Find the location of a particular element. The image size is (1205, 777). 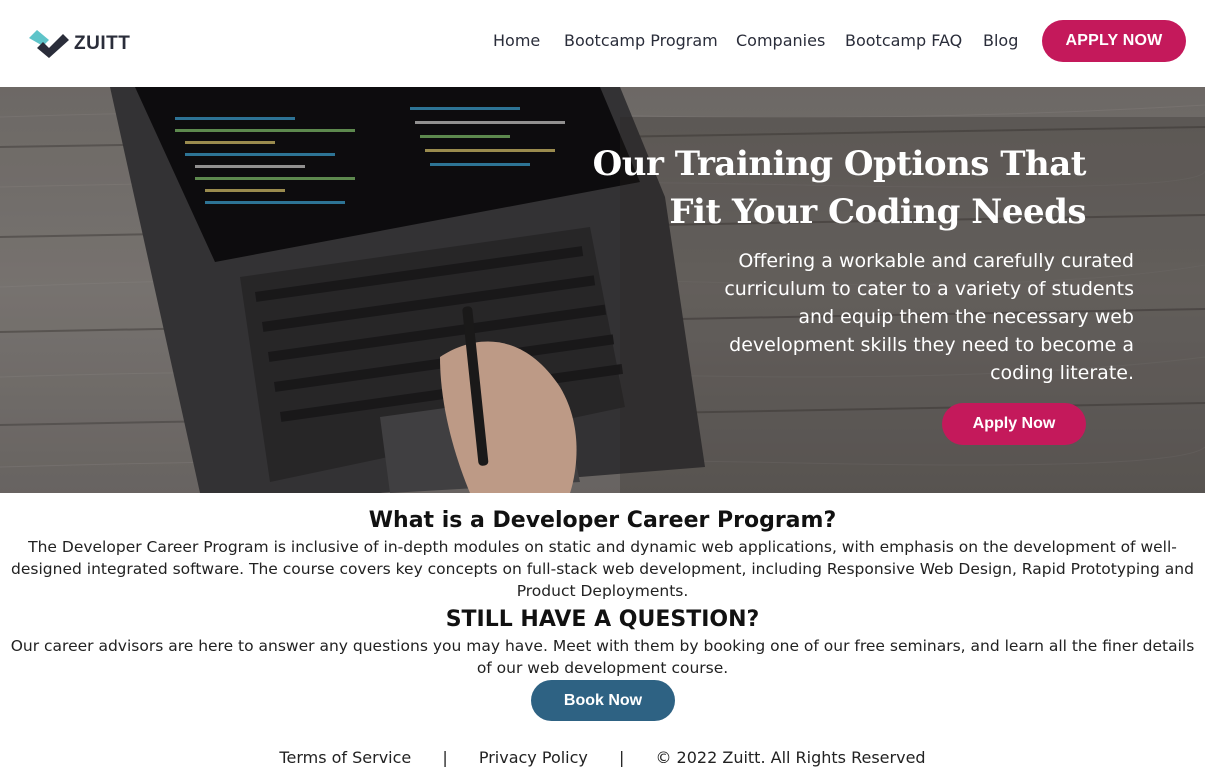

terms-of-service-link: Terms of Service is located at coordinates (345, 758).